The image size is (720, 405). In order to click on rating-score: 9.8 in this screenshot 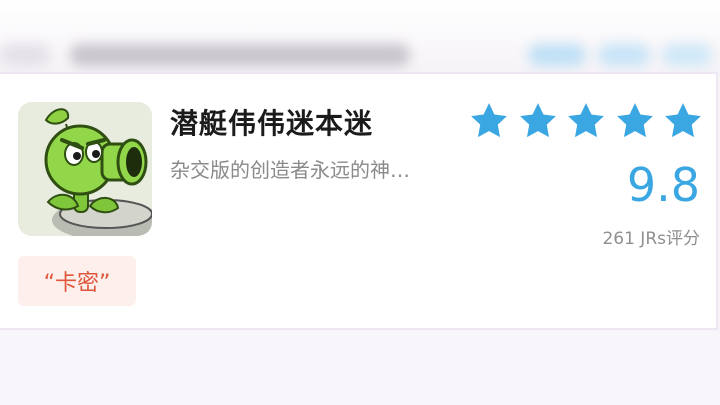, I will do `click(663, 185)`.